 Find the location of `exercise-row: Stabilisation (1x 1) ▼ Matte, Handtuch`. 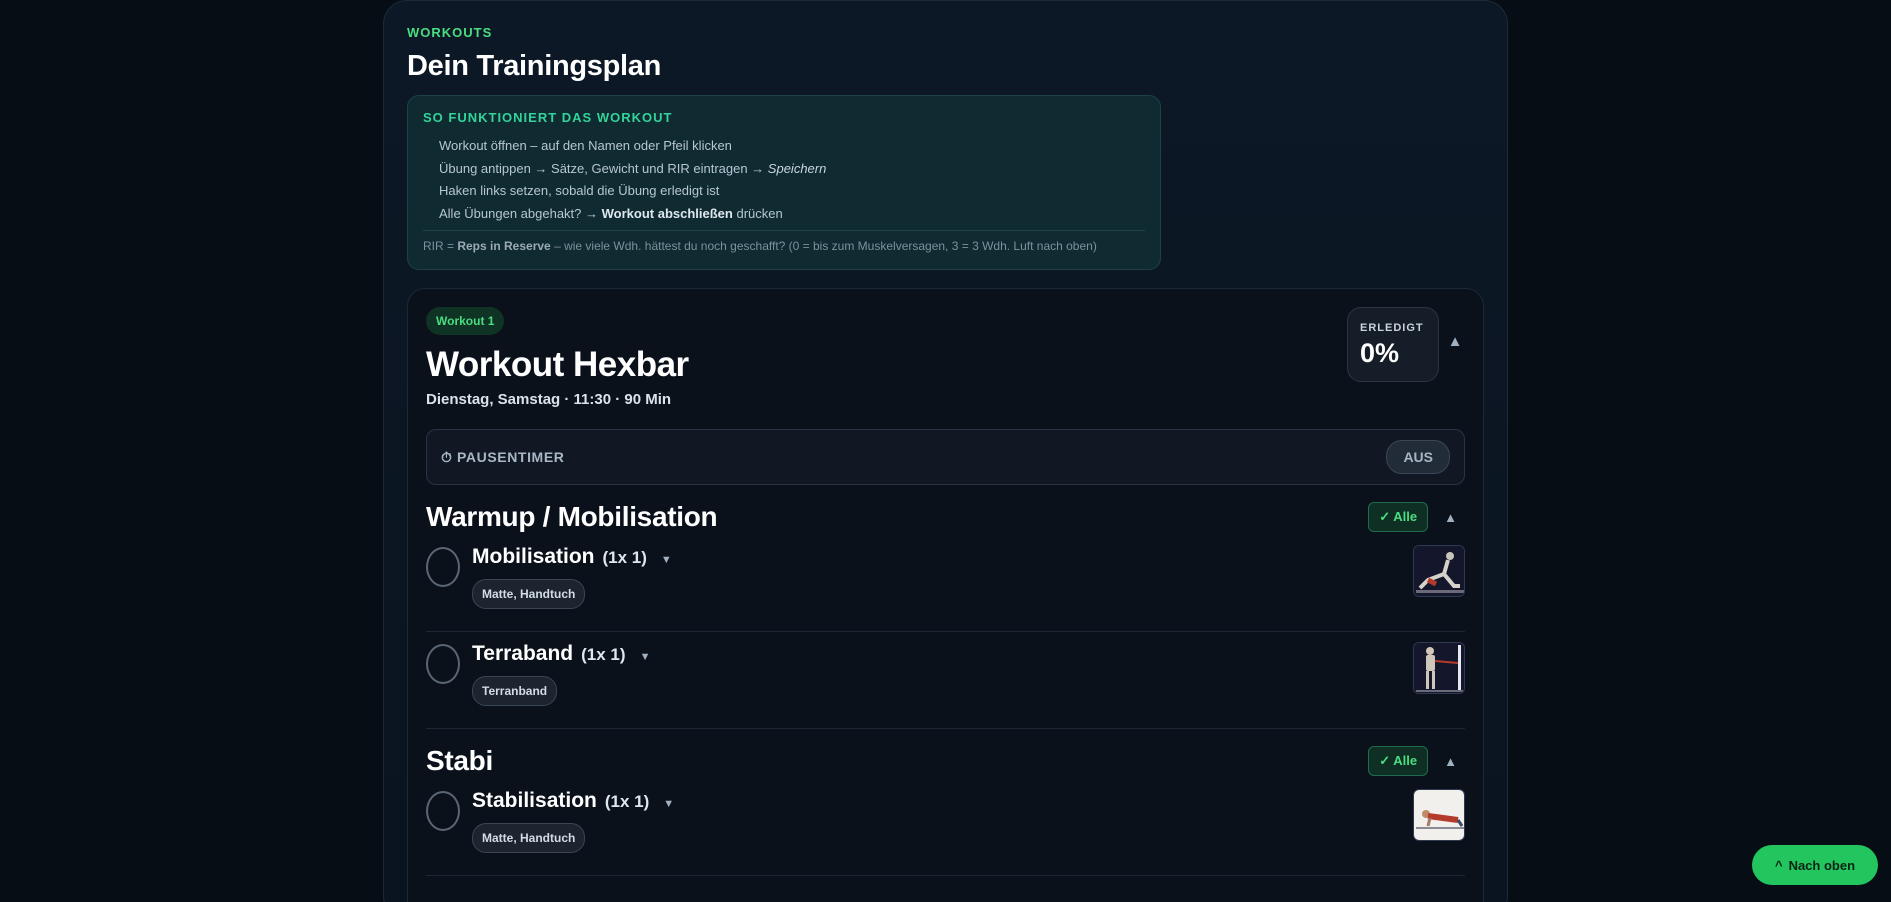

exercise-row: Stabilisation (1x 1) ▼ Matte, Handtuch is located at coordinates (945, 827).